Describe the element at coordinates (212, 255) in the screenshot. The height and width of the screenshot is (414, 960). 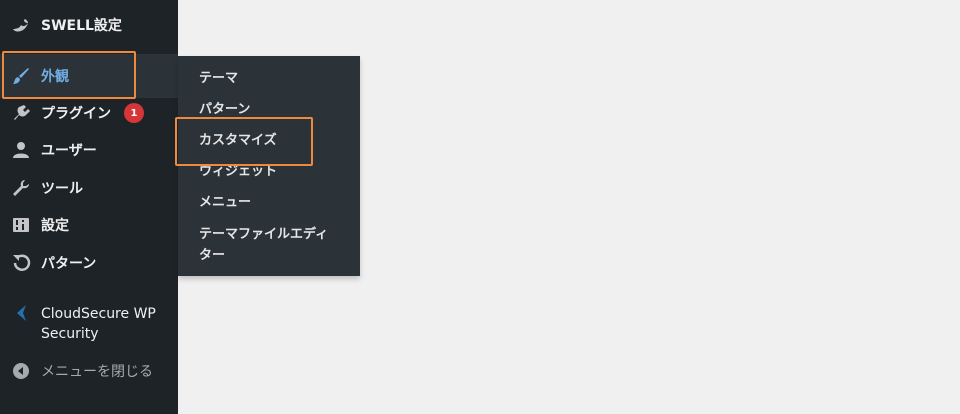
I see `label-line-2: ター` at that location.